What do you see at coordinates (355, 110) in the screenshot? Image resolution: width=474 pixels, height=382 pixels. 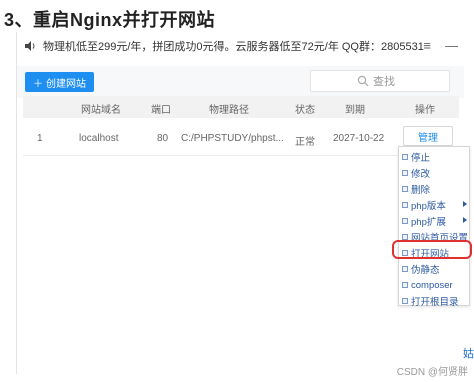 I see `header-expire: 到期` at bounding box center [355, 110].